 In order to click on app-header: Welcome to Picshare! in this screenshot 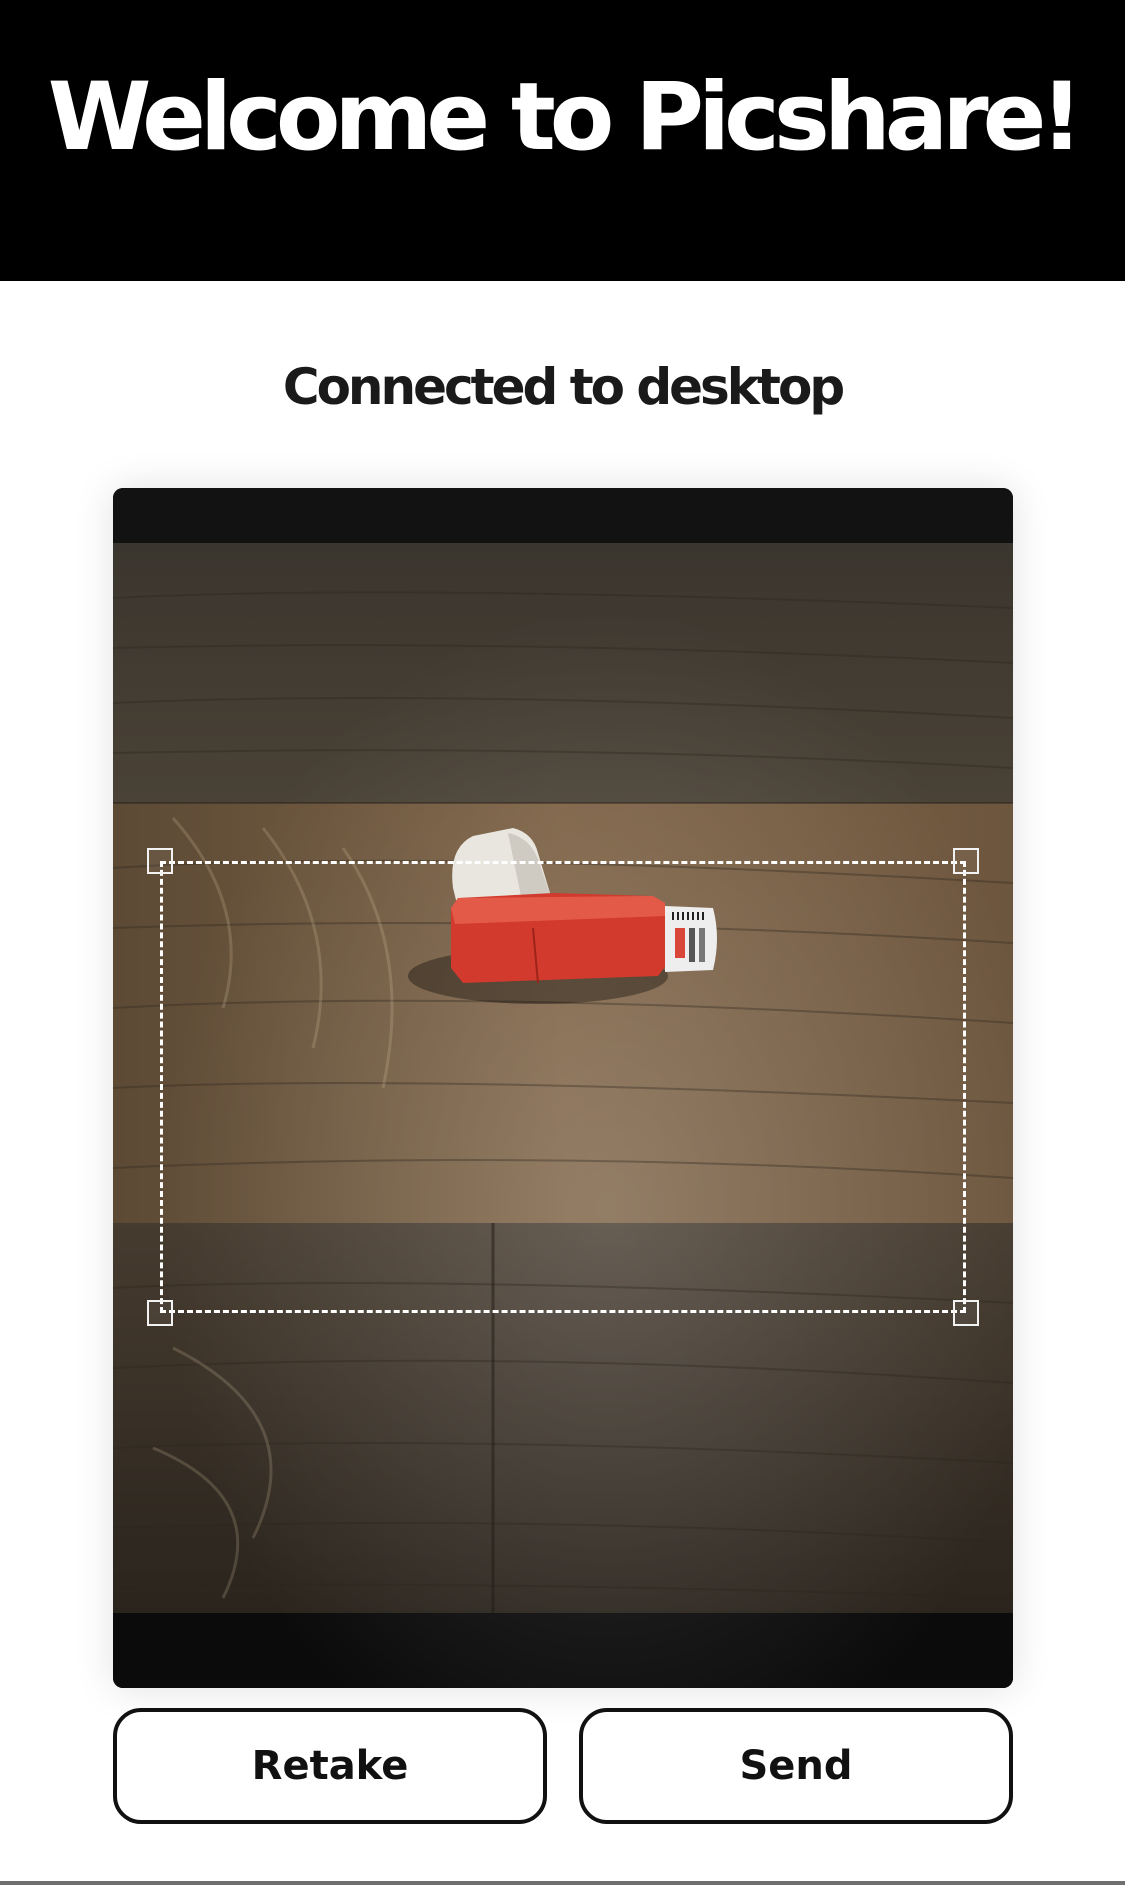, I will do `click(562, 140)`.